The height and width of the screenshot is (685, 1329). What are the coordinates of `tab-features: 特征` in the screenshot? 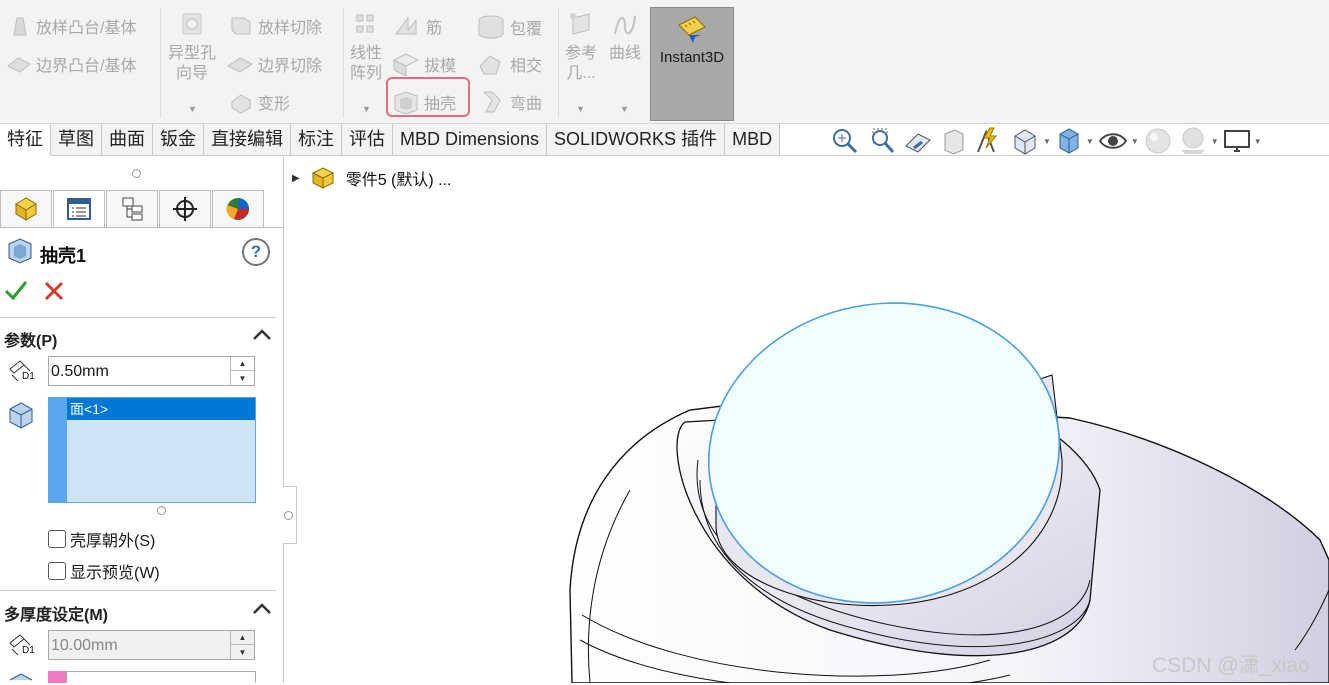 It's located at (25, 140).